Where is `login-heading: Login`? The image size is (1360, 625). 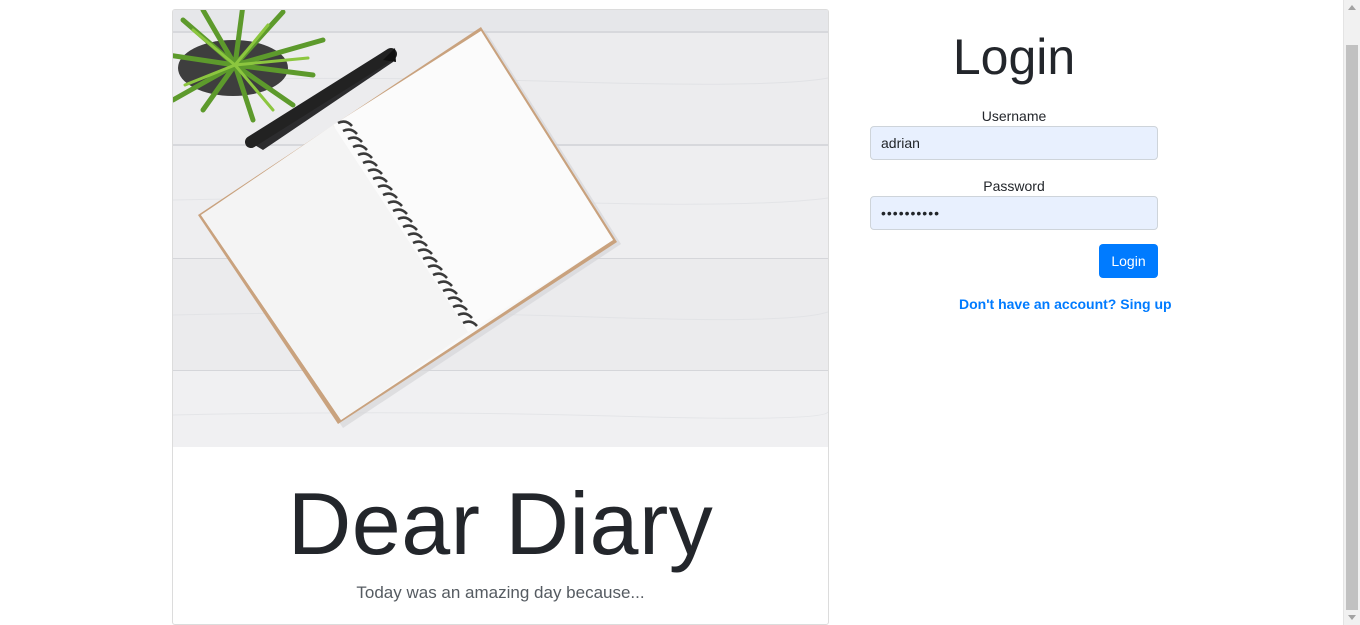
login-heading: Login is located at coordinates (1014, 57).